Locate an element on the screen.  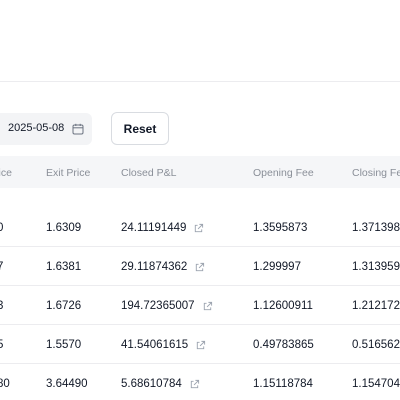
closed-pnl-value: 5.68610784 is located at coordinates (151, 384).